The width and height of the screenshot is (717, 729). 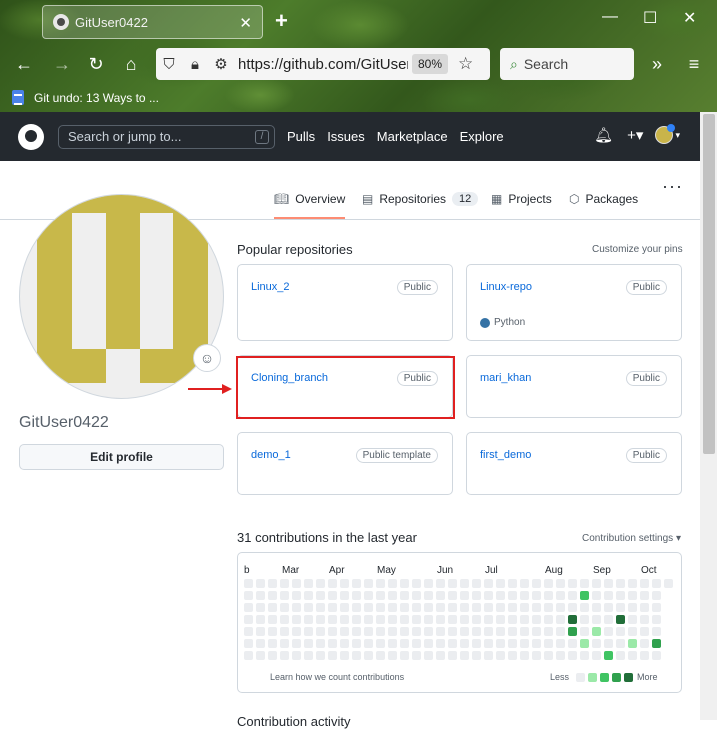 I want to click on repo-name-link: Linux_2, so click(x=270, y=287).